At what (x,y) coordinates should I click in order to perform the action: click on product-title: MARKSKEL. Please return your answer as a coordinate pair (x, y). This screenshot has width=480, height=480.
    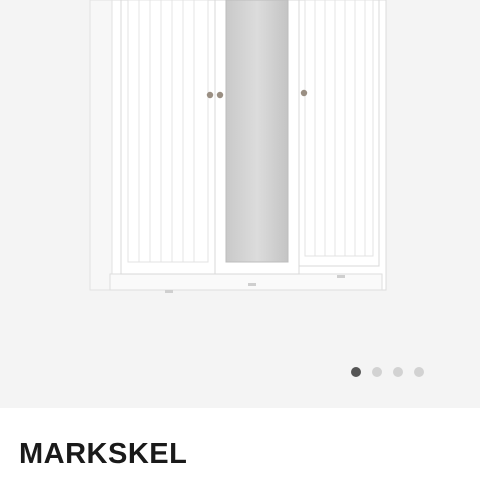
    Looking at the image, I should click on (103, 454).